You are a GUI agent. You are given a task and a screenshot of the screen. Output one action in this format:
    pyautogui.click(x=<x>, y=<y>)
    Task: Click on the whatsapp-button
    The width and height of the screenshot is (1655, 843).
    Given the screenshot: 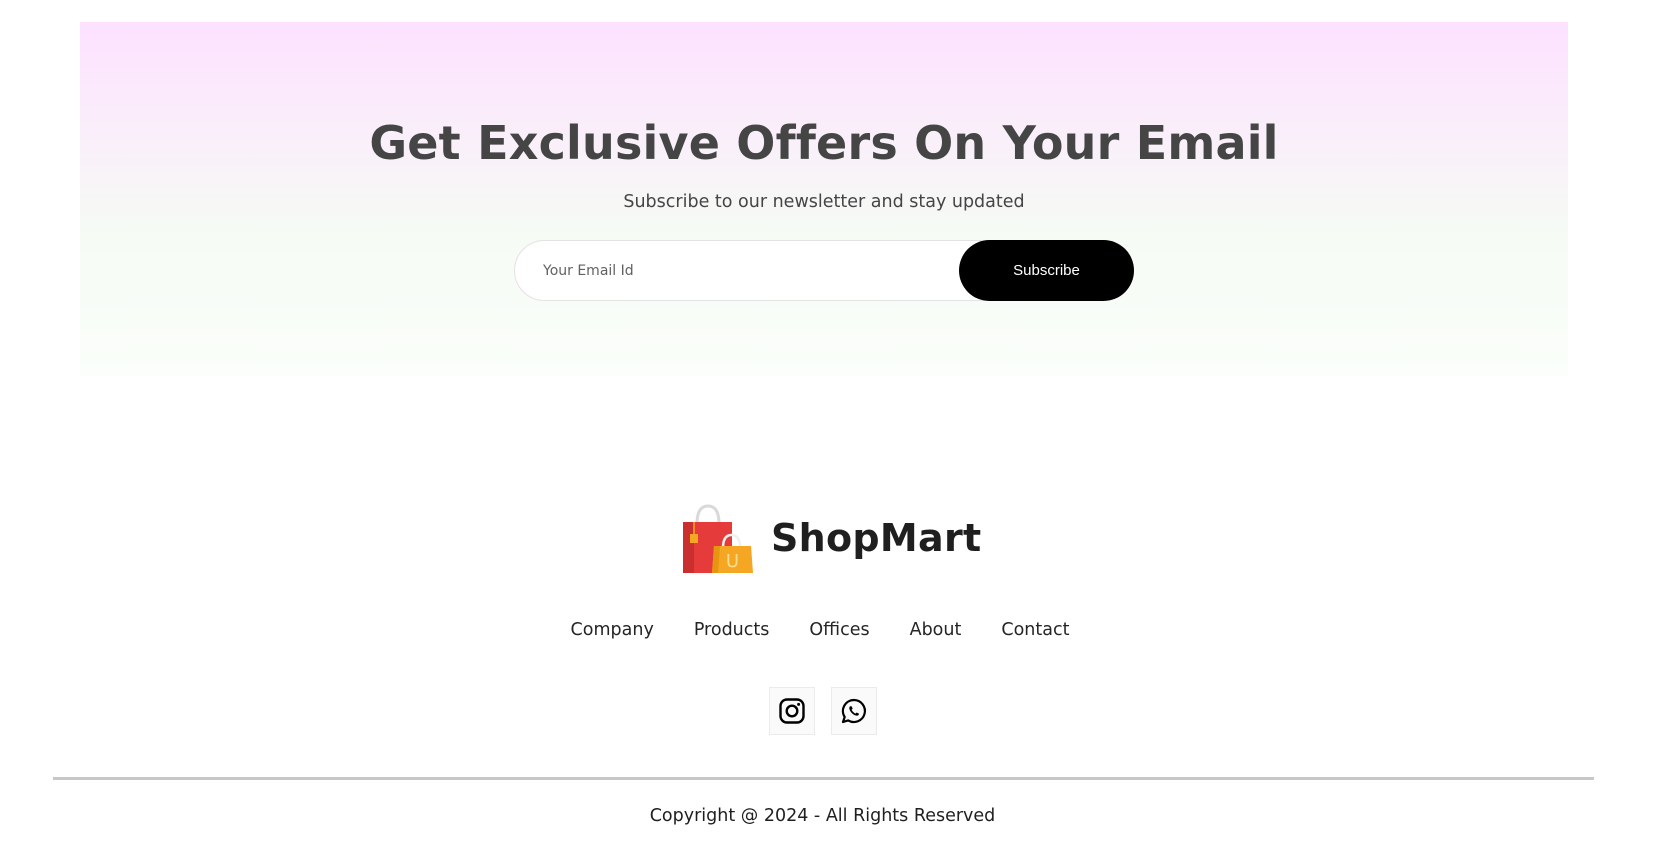 What is the action you would take?
    pyautogui.click(x=854, y=711)
    